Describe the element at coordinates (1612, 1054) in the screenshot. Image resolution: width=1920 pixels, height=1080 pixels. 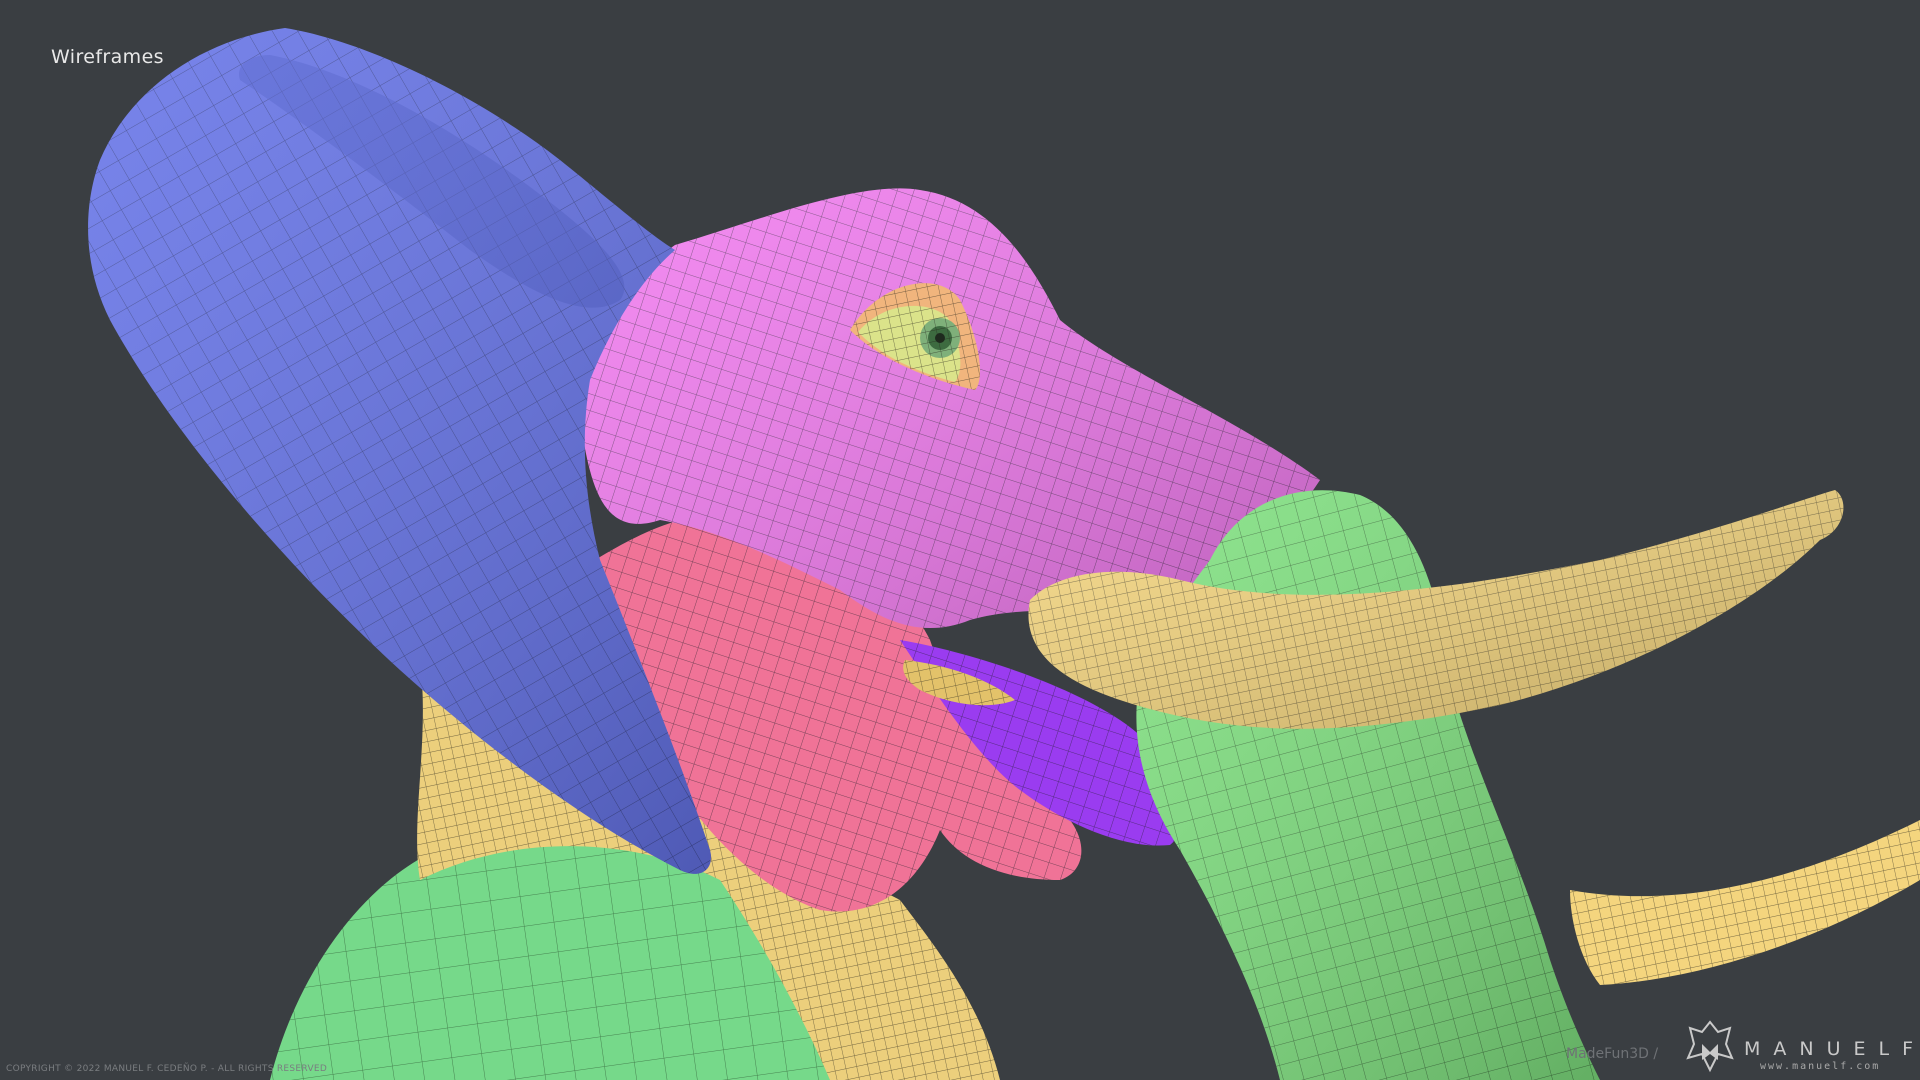
I see `made-with-text: MadeFun3D /` at that location.